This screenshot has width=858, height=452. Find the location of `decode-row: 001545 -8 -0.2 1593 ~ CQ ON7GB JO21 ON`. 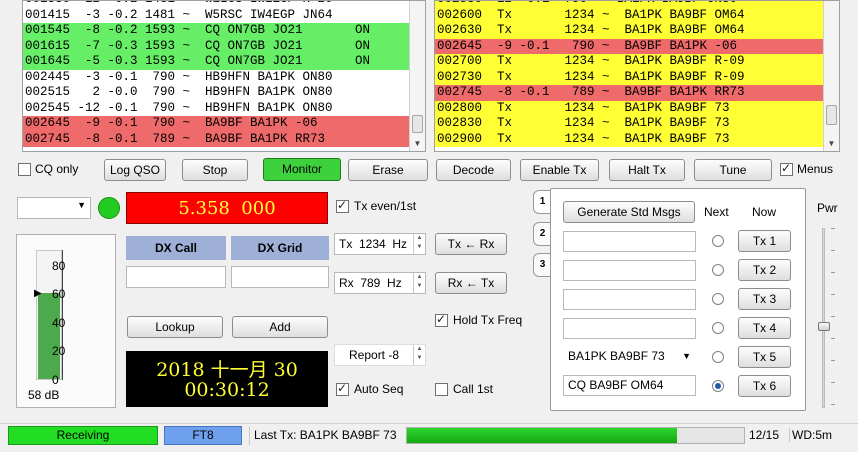

decode-row: 001545 -8 -0.2 1593 ~ CQ ON7GB JO21 ON is located at coordinates (224, 31).